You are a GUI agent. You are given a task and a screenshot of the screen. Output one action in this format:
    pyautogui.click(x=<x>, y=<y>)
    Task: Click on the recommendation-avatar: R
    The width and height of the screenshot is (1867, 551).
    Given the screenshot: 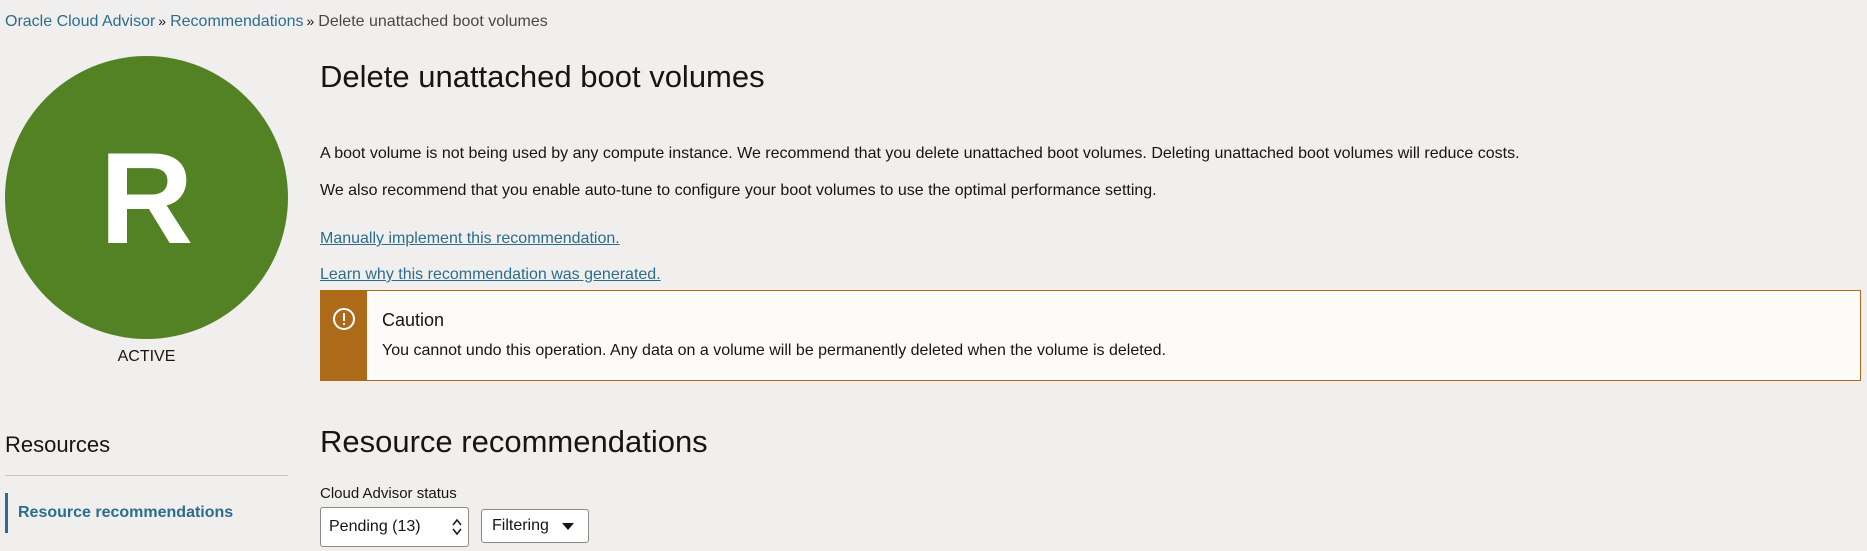 What is the action you would take?
    pyautogui.click(x=146, y=197)
    